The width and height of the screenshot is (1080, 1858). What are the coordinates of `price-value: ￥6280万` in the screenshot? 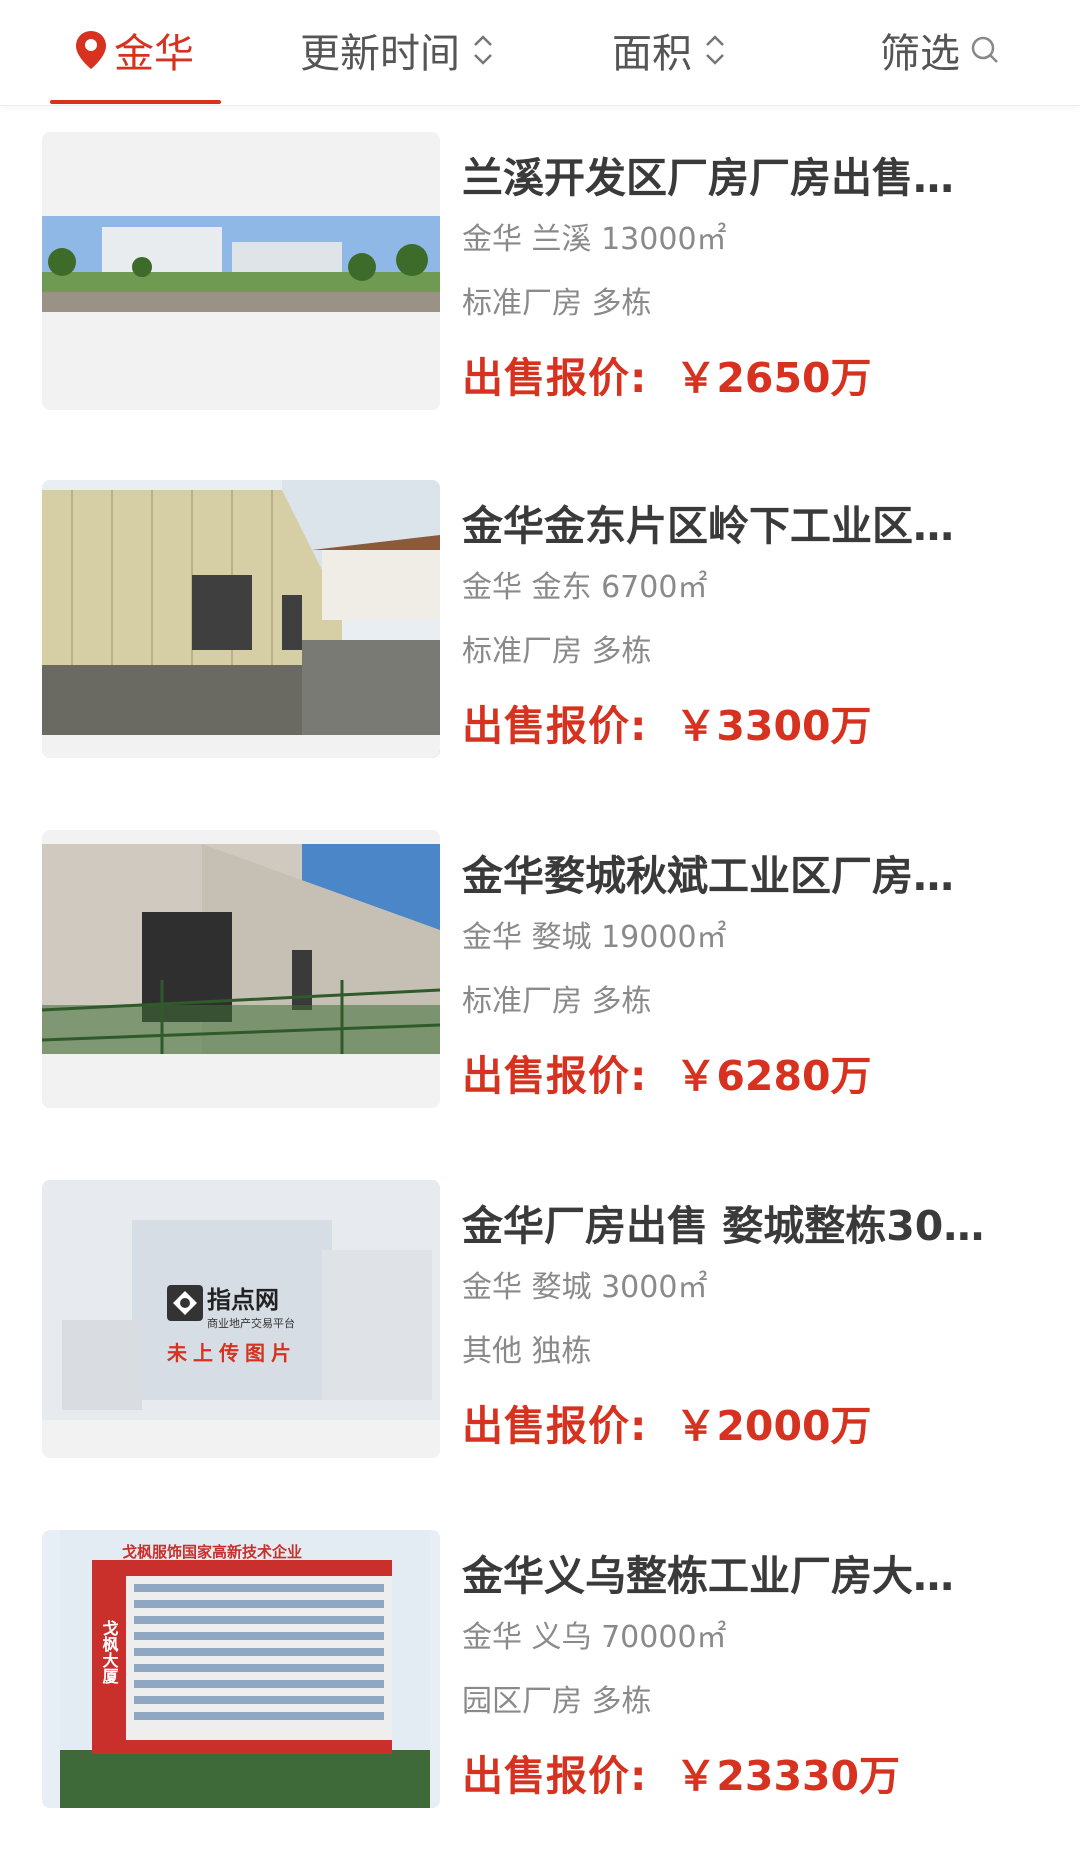 It's located at (773, 1076).